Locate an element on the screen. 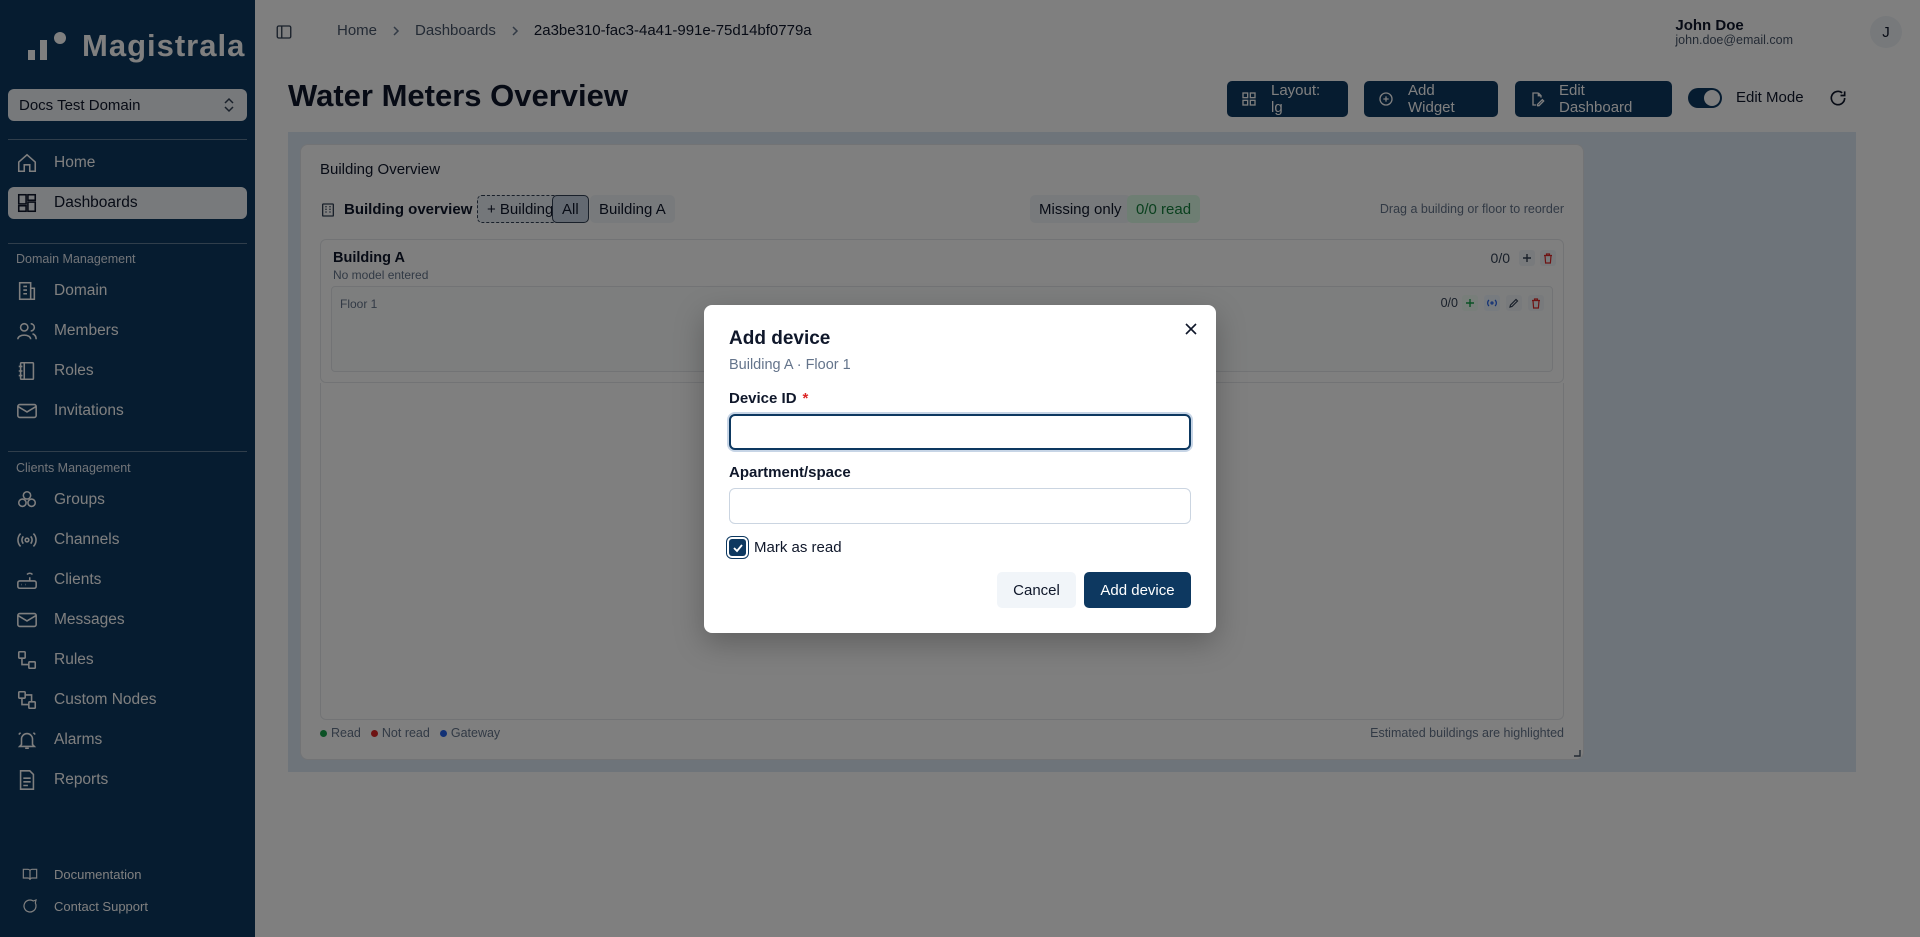 The width and height of the screenshot is (1920, 937). apartment-label: Apartment/space is located at coordinates (790, 472).